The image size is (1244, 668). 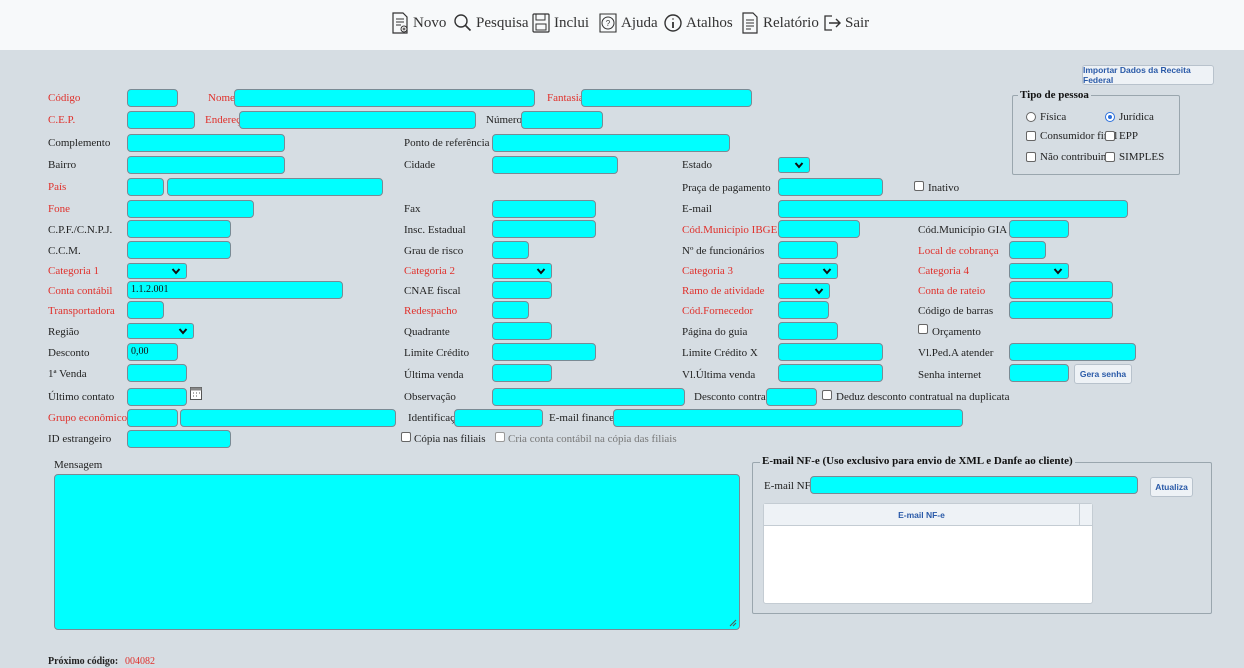 I want to click on mensagem-textarea, so click(x=397, y=552).